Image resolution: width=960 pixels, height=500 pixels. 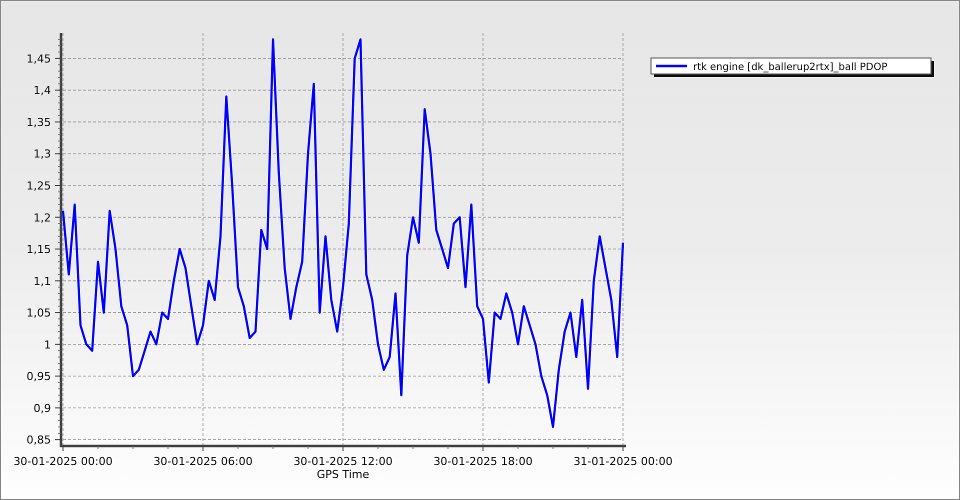 What do you see at coordinates (42, 217) in the screenshot?
I see `y-tick-label: 1,2` at bounding box center [42, 217].